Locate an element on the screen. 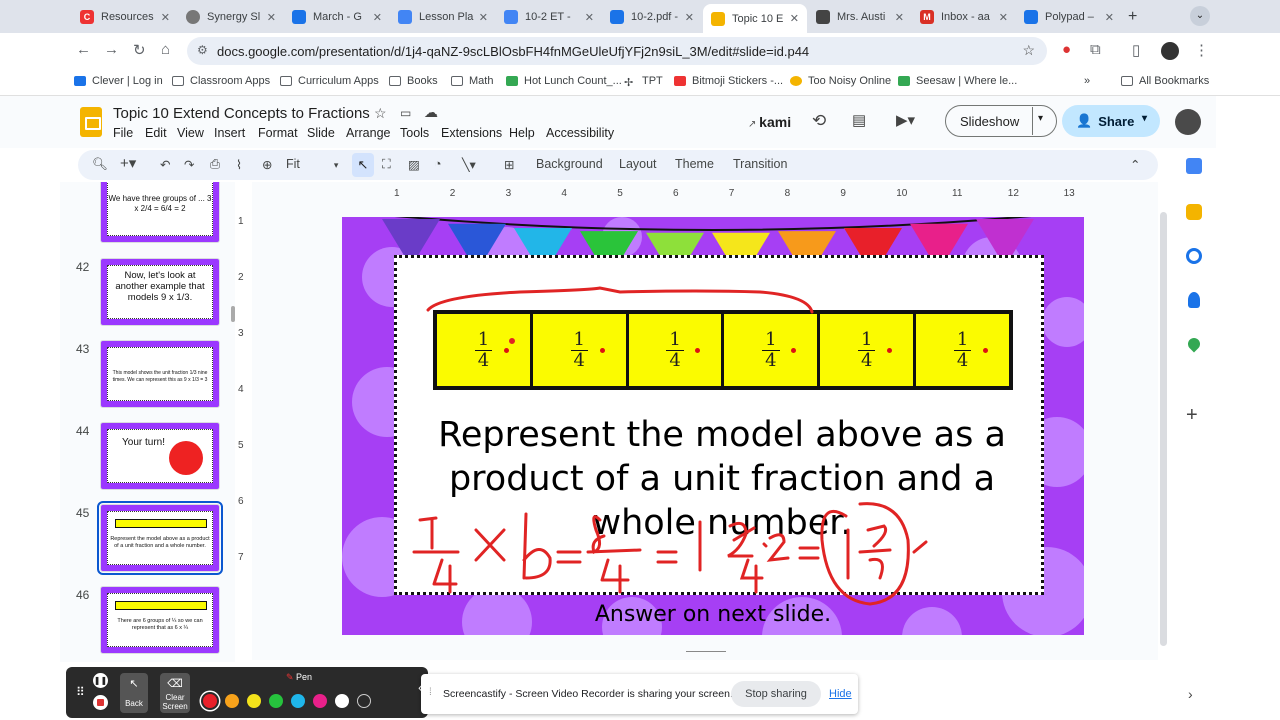 The height and width of the screenshot is (720, 1280). browser-tab: M Inbox - aa ✕ is located at coordinates (964, 17).